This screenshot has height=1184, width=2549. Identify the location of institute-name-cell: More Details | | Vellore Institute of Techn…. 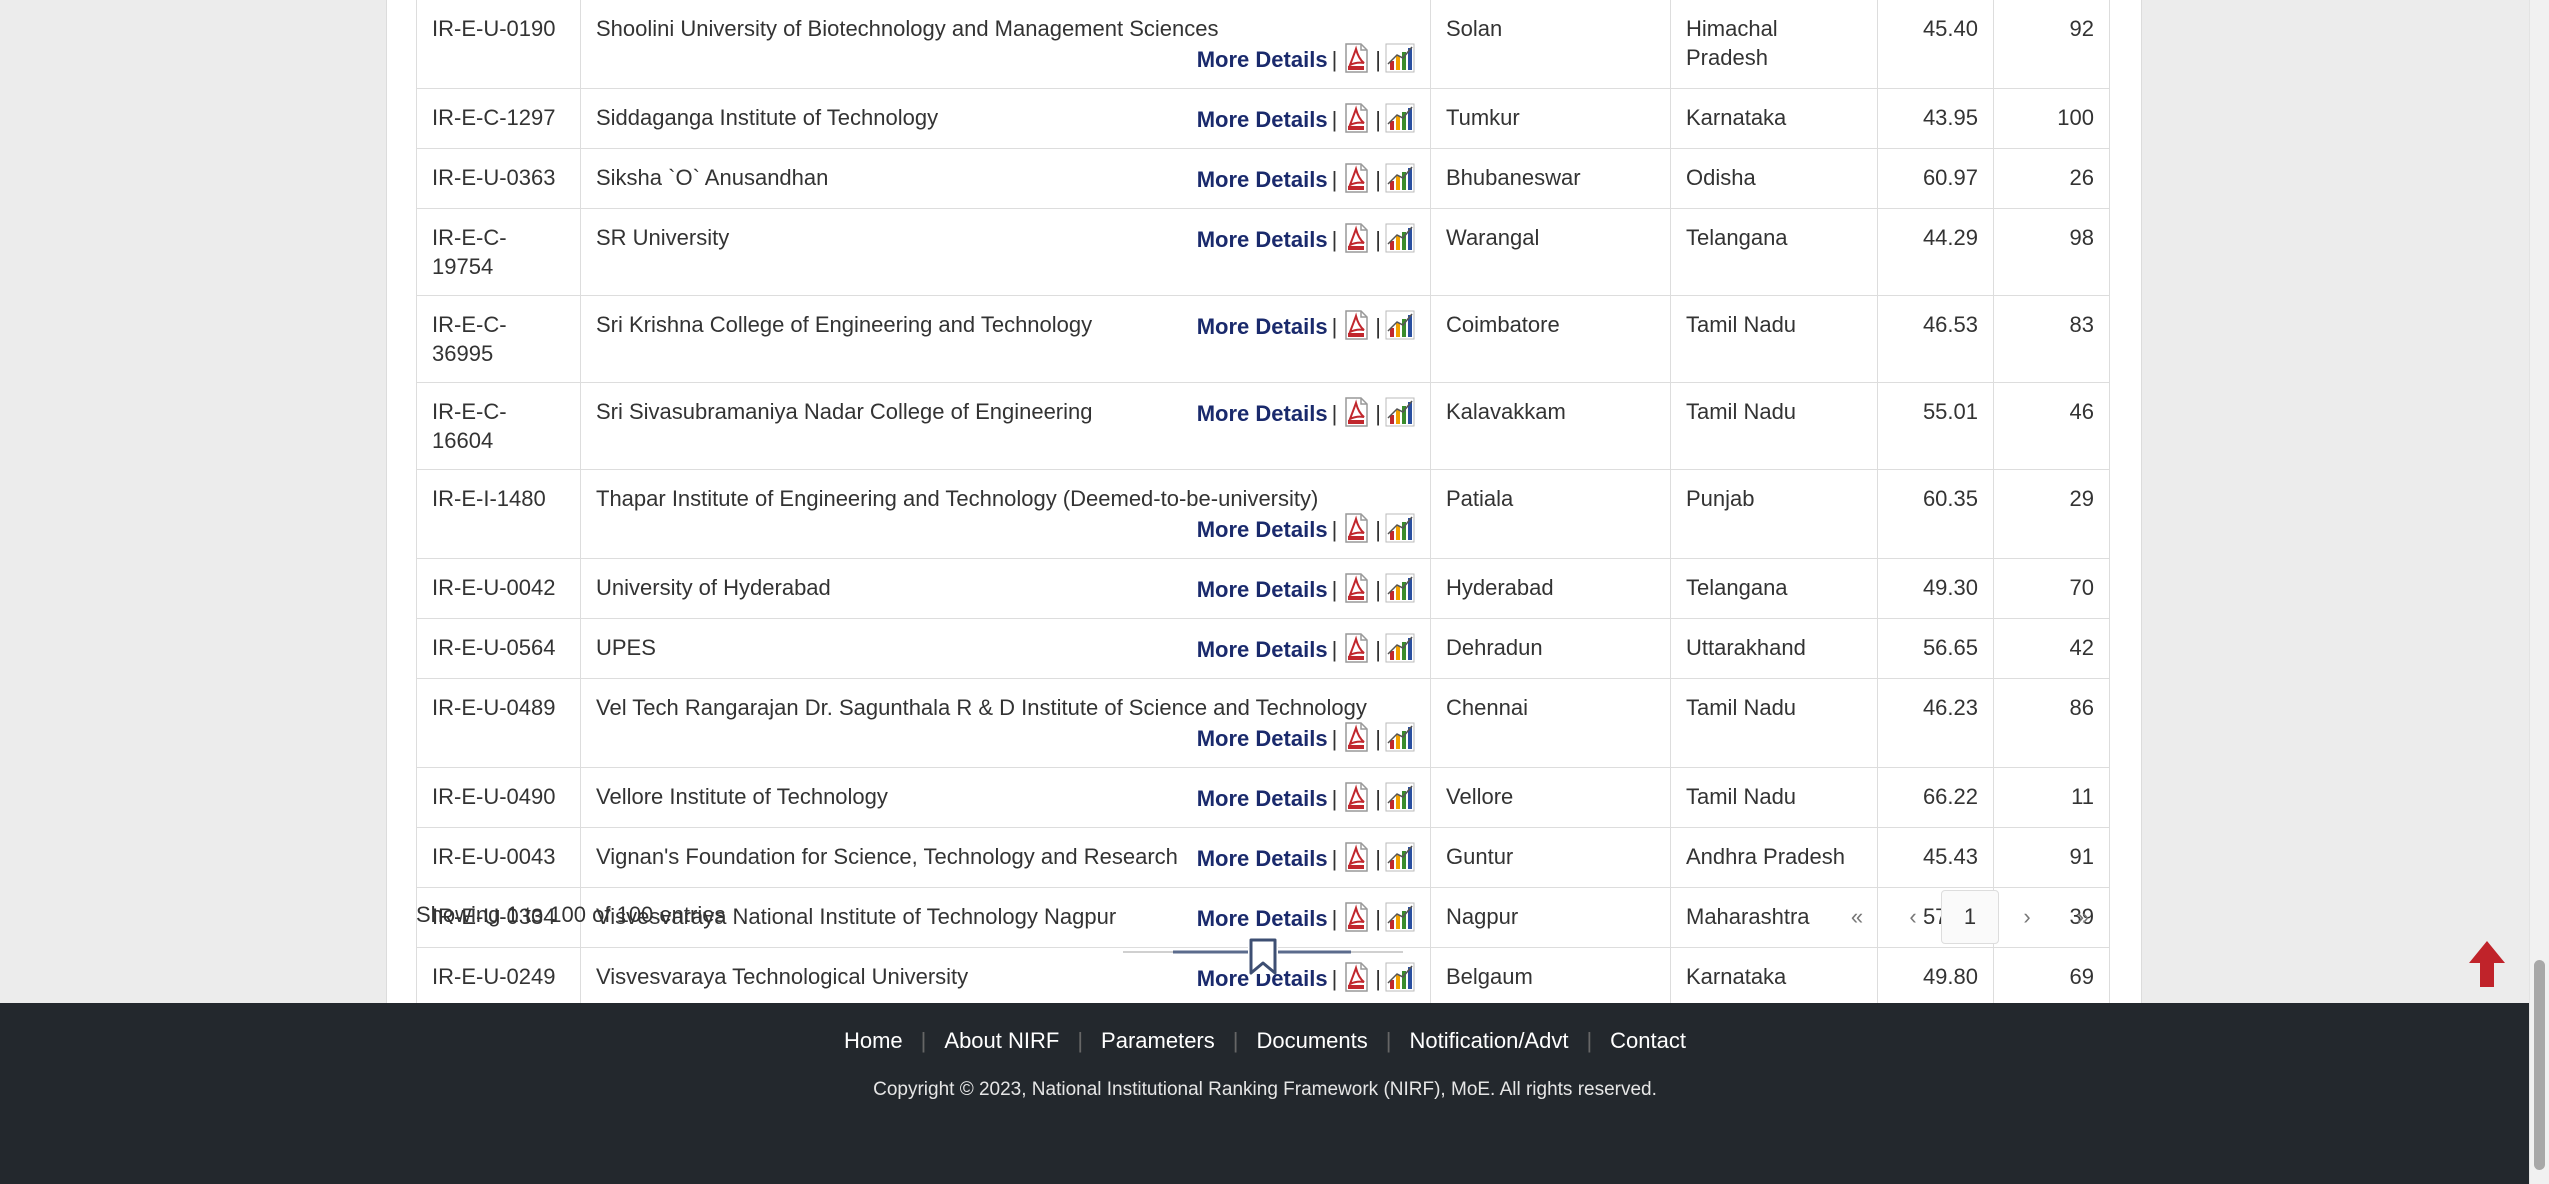
(1005, 797).